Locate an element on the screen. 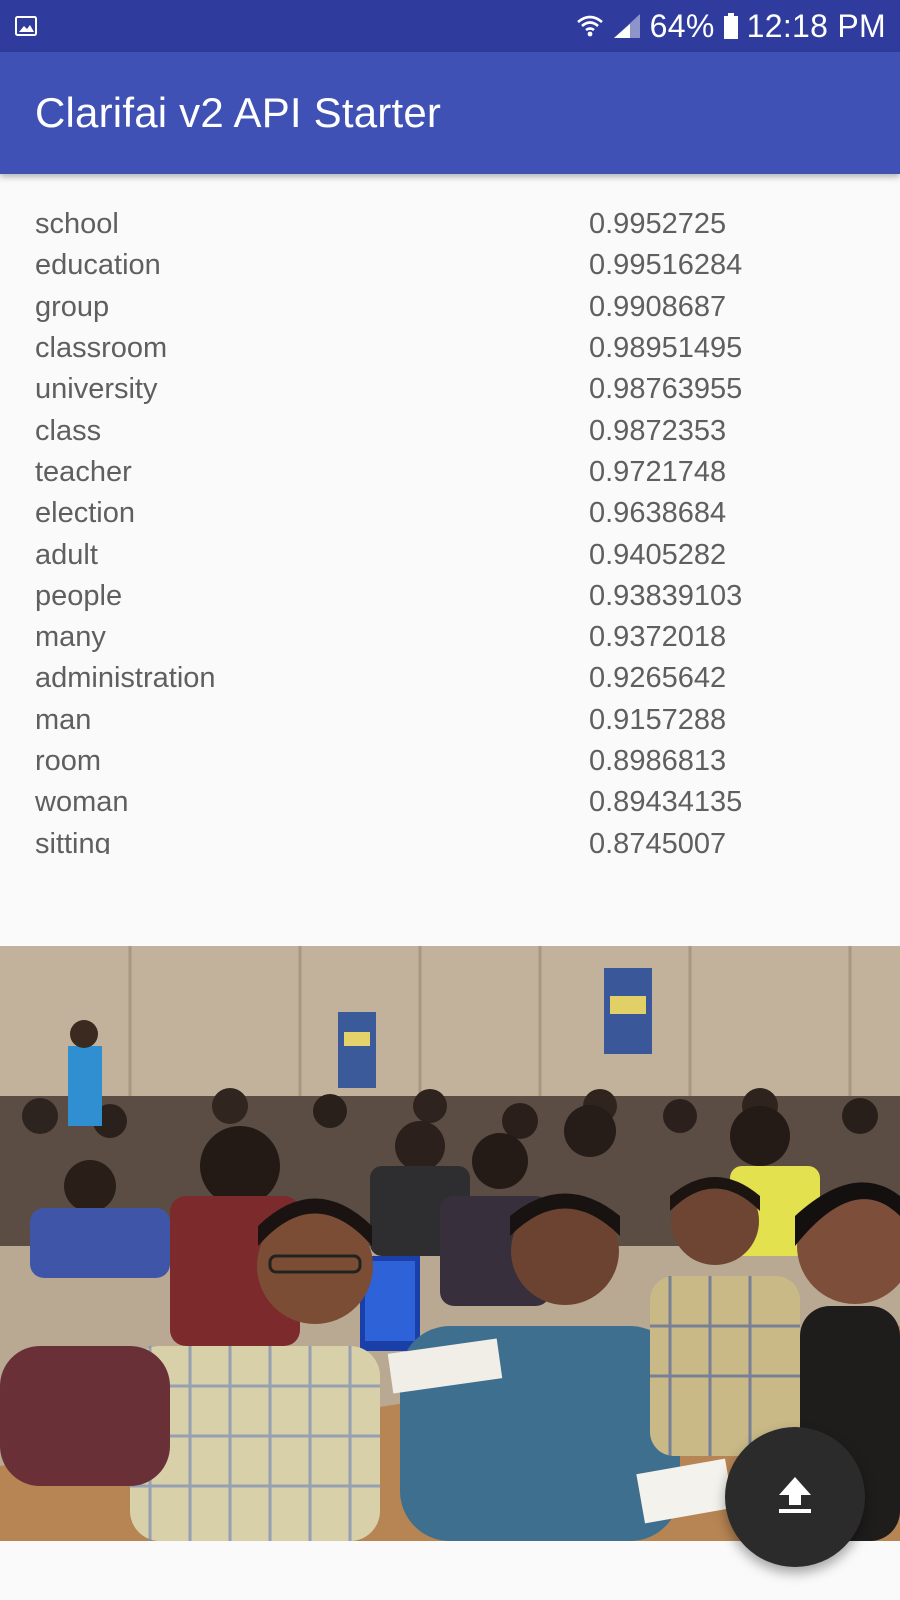 Image resolution: width=900 pixels, height=1600 pixels. result-score: 0.8986813 is located at coordinates (658, 761).